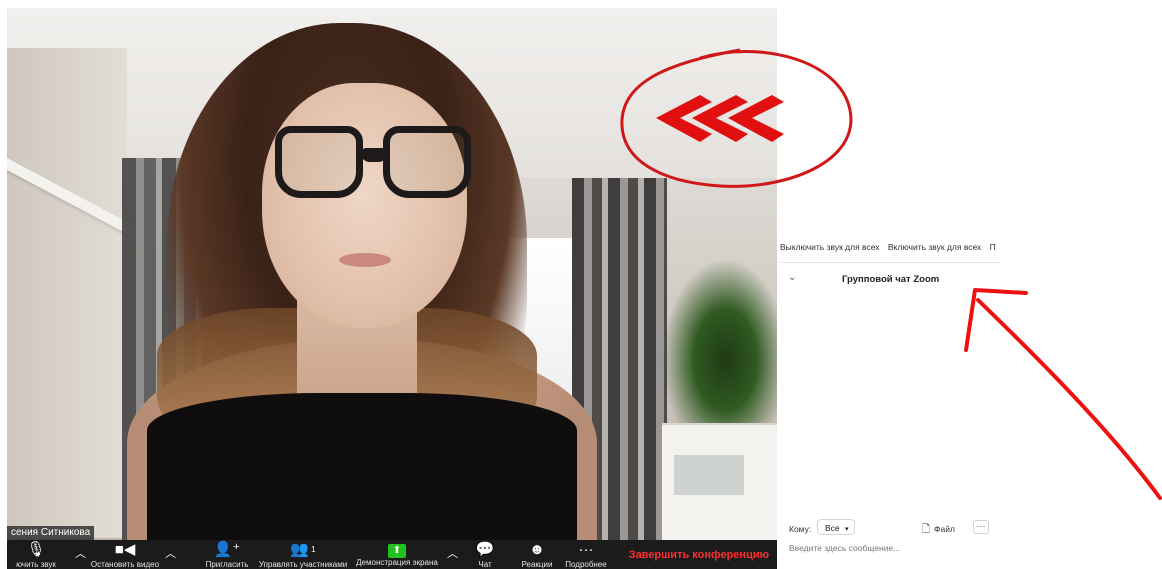 Image resolution: width=1162 pixels, height=569 pixels. Describe the element at coordinates (170, 553) in the screenshot. I see `video-options-caret: ︿` at that location.